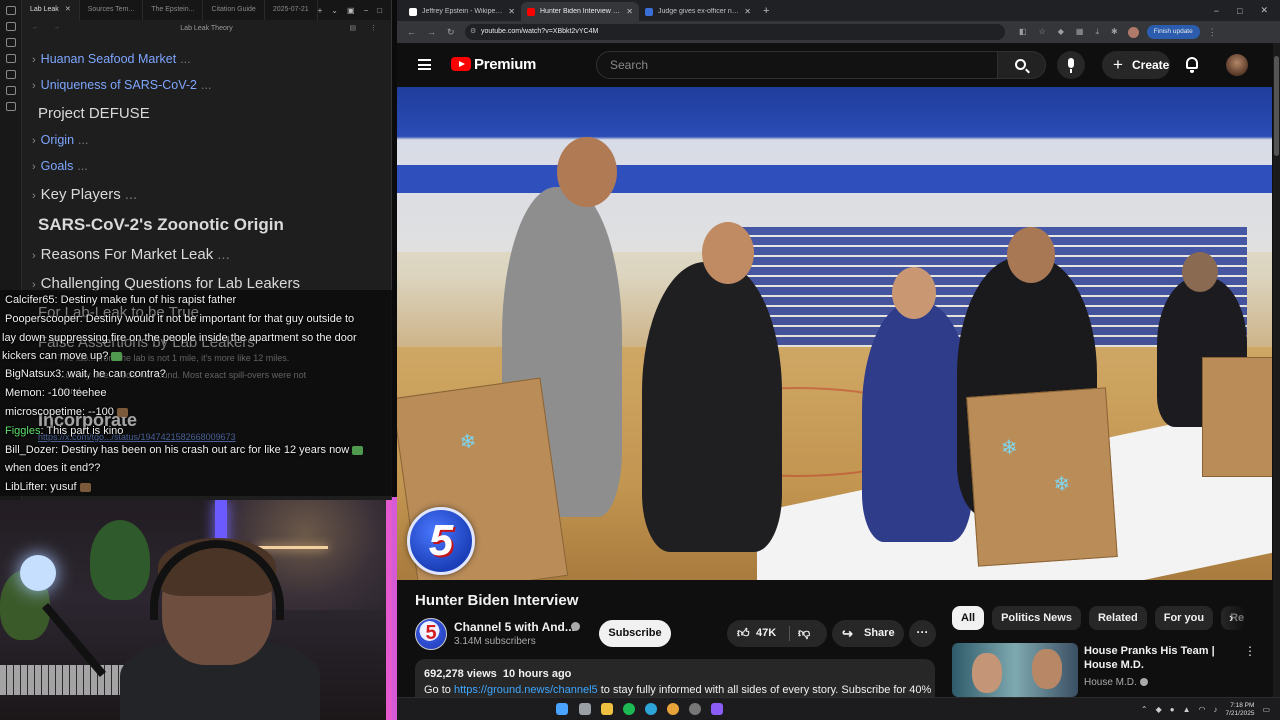 The width and height of the screenshot is (1280, 720). Describe the element at coordinates (68, 9) in the screenshot. I see `close-icon: ✕` at that location.